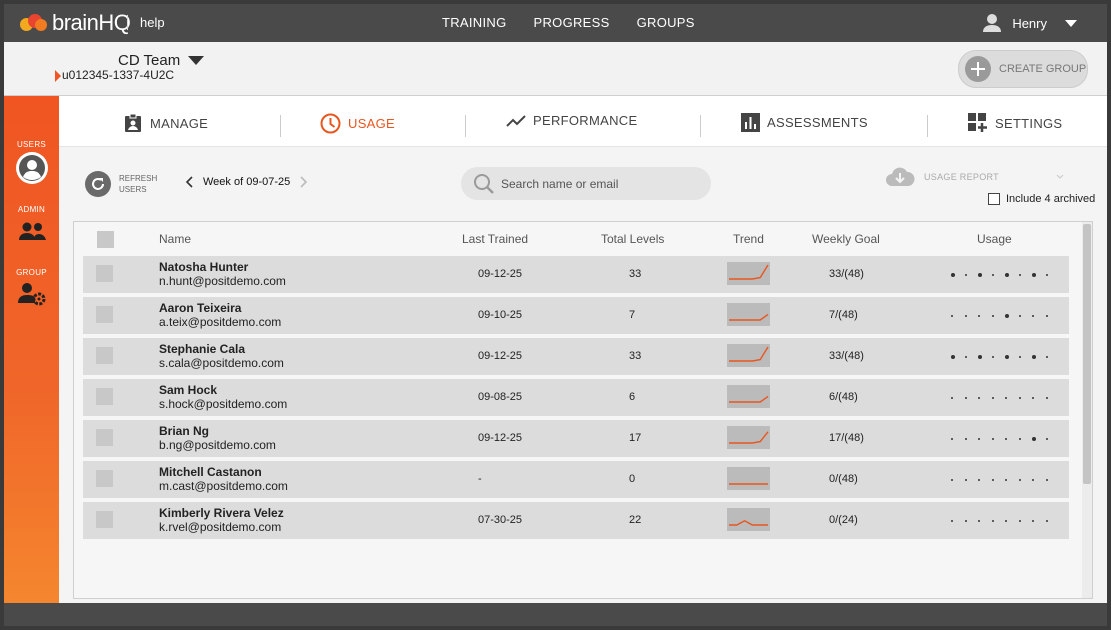 Image resolution: width=1111 pixels, height=630 pixels. What do you see at coordinates (846, 239) in the screenshot?
I see `column-header-weekly-goal: Weekly Goal` at bounding box center [846, 239].